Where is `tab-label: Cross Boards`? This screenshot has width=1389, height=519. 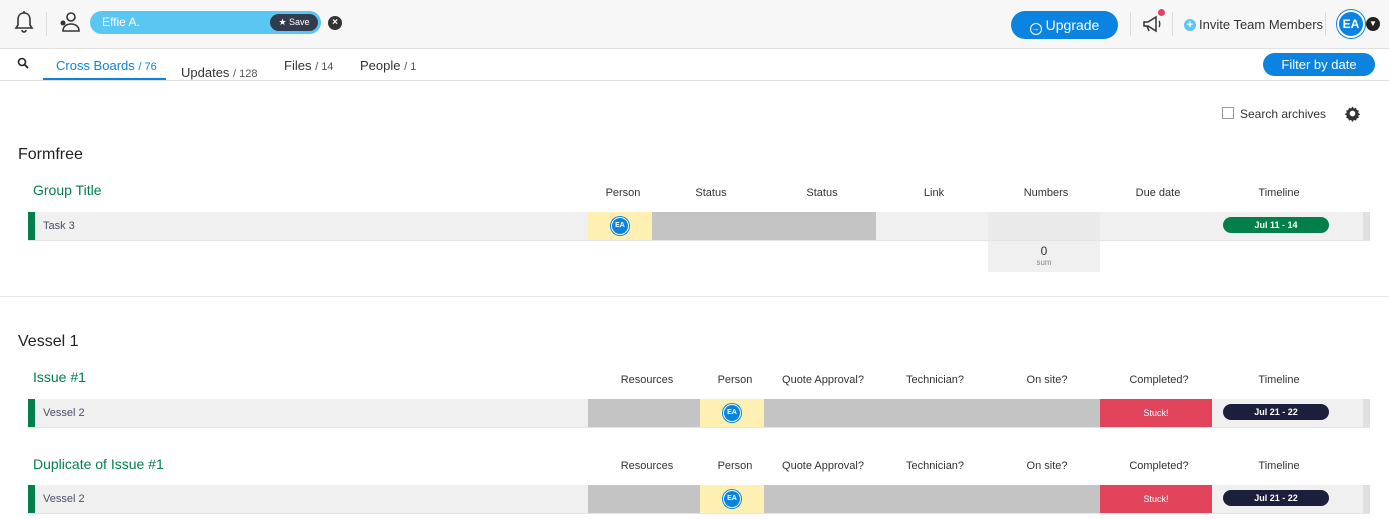
tab-label: Cross Boards is located at coordinates (95, 65).